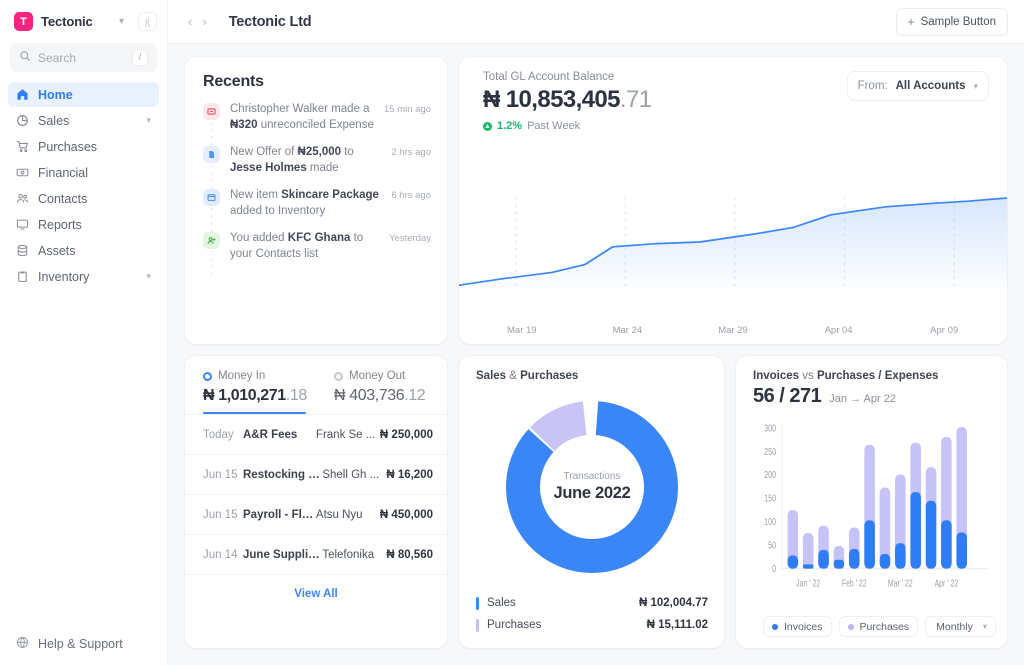  Describe the element at coordinates (772, 545) in the screenshot. I see `svg-text: 50` at that location.